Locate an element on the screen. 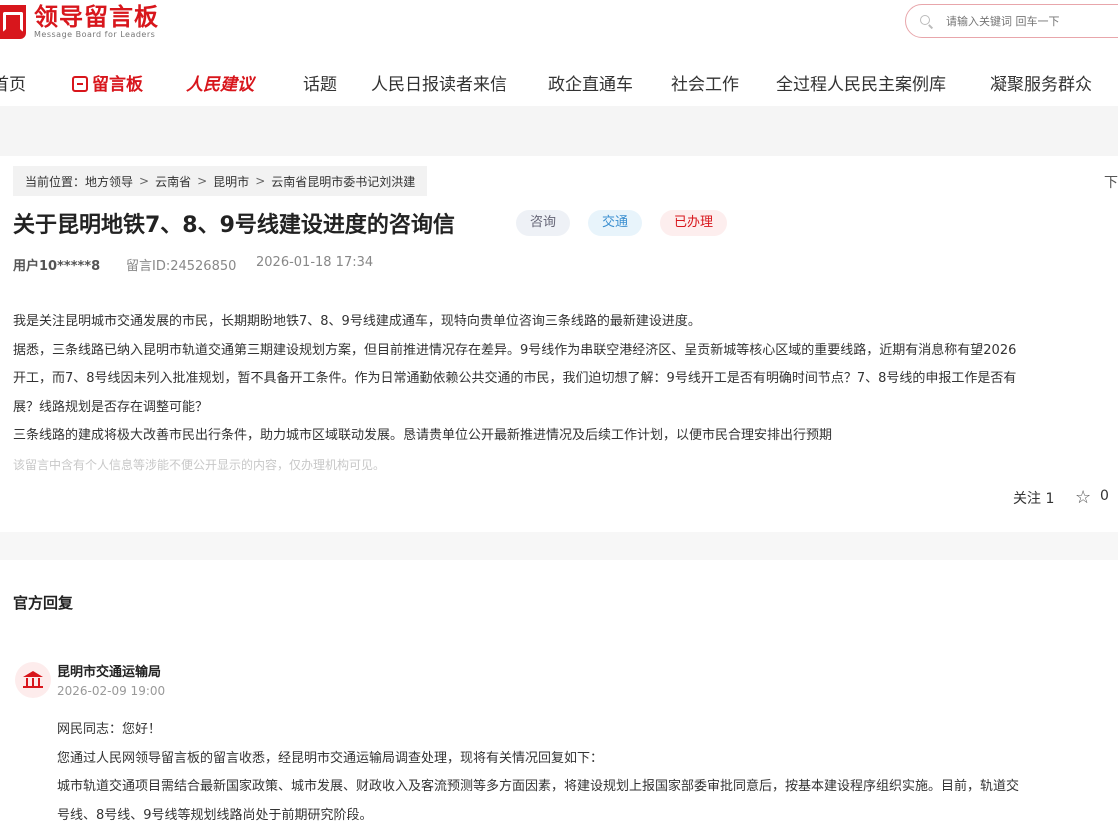  message-paragraph: 展？线路规划是否存在调整可能？ is located at coordinates (111, 407).